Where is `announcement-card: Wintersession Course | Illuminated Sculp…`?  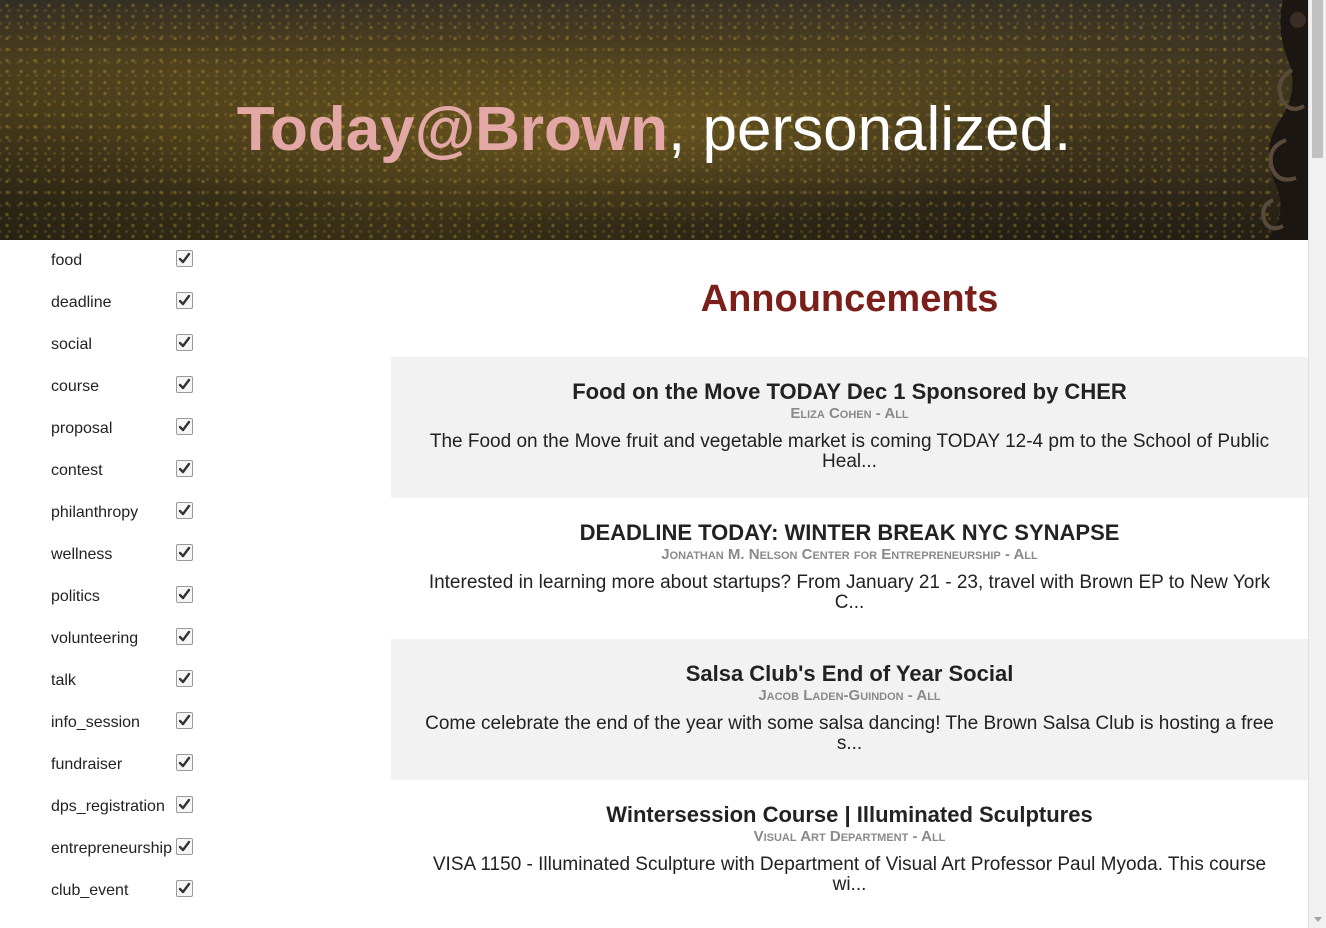
announcement-card: Wintersession Course | Illuminated Sculp… is located at coordinates (849, 850).